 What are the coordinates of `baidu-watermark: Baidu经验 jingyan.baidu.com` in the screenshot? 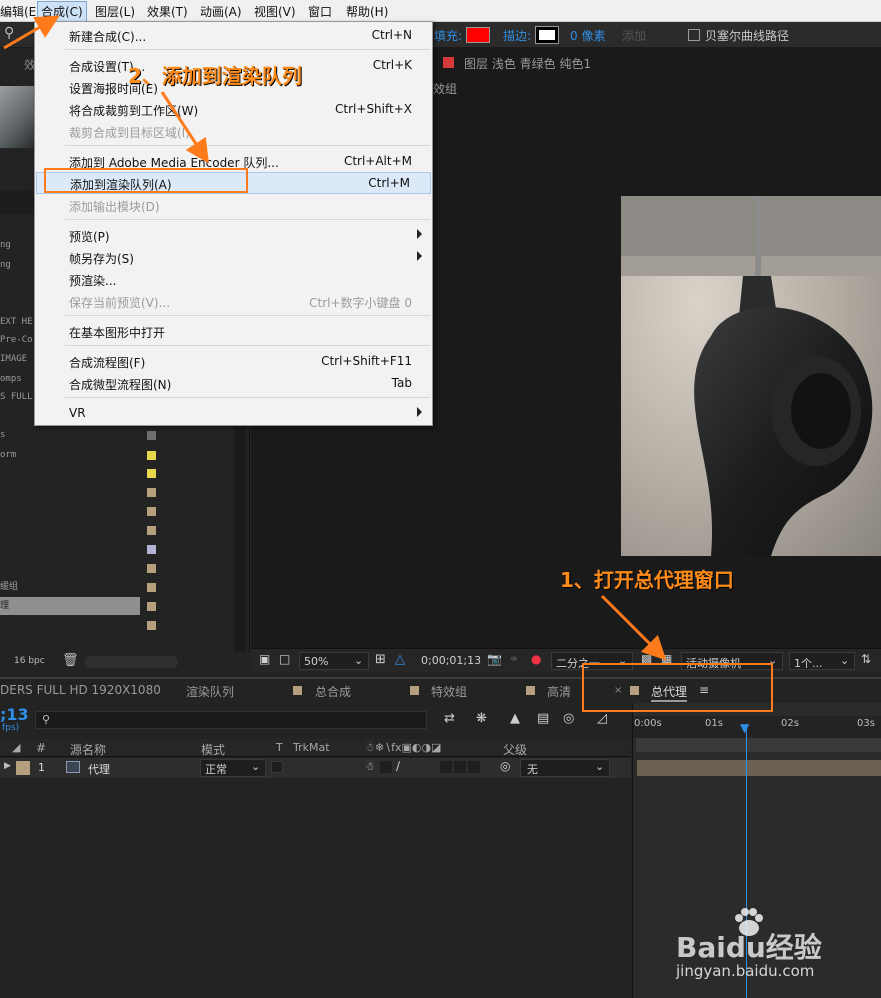 It's located at (776, 947).